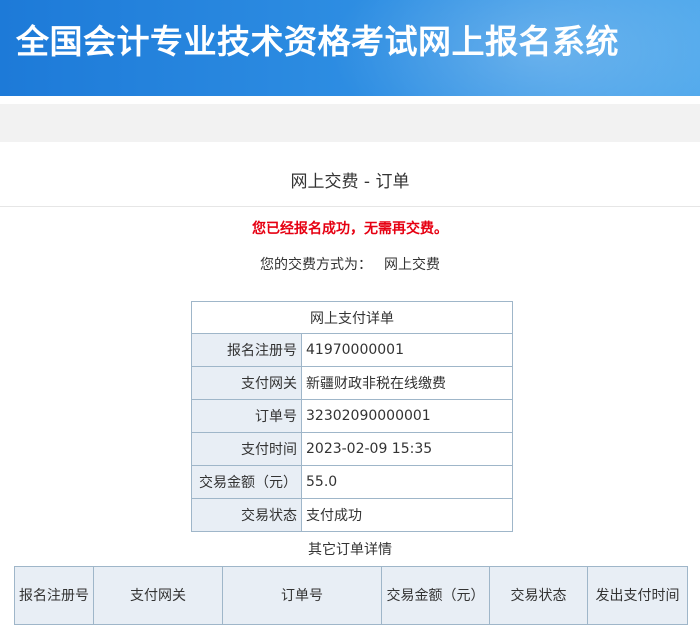 The height and width of the screenshot is (635, 700). Describe the element at coordinates (407, 449) in the screenshot. I see `payment-time-value: 2023-02-09 15:35` at that location.